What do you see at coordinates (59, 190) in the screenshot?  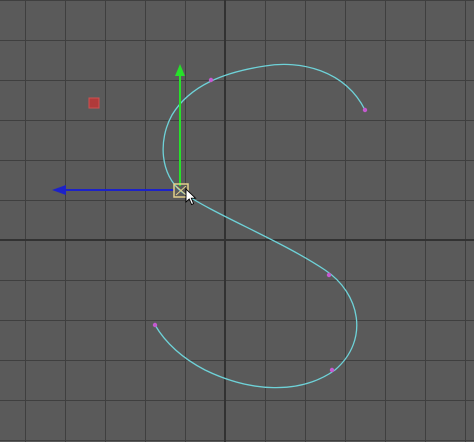 I see `x-axis-arrow-icon` at bounding box center [59, 190].